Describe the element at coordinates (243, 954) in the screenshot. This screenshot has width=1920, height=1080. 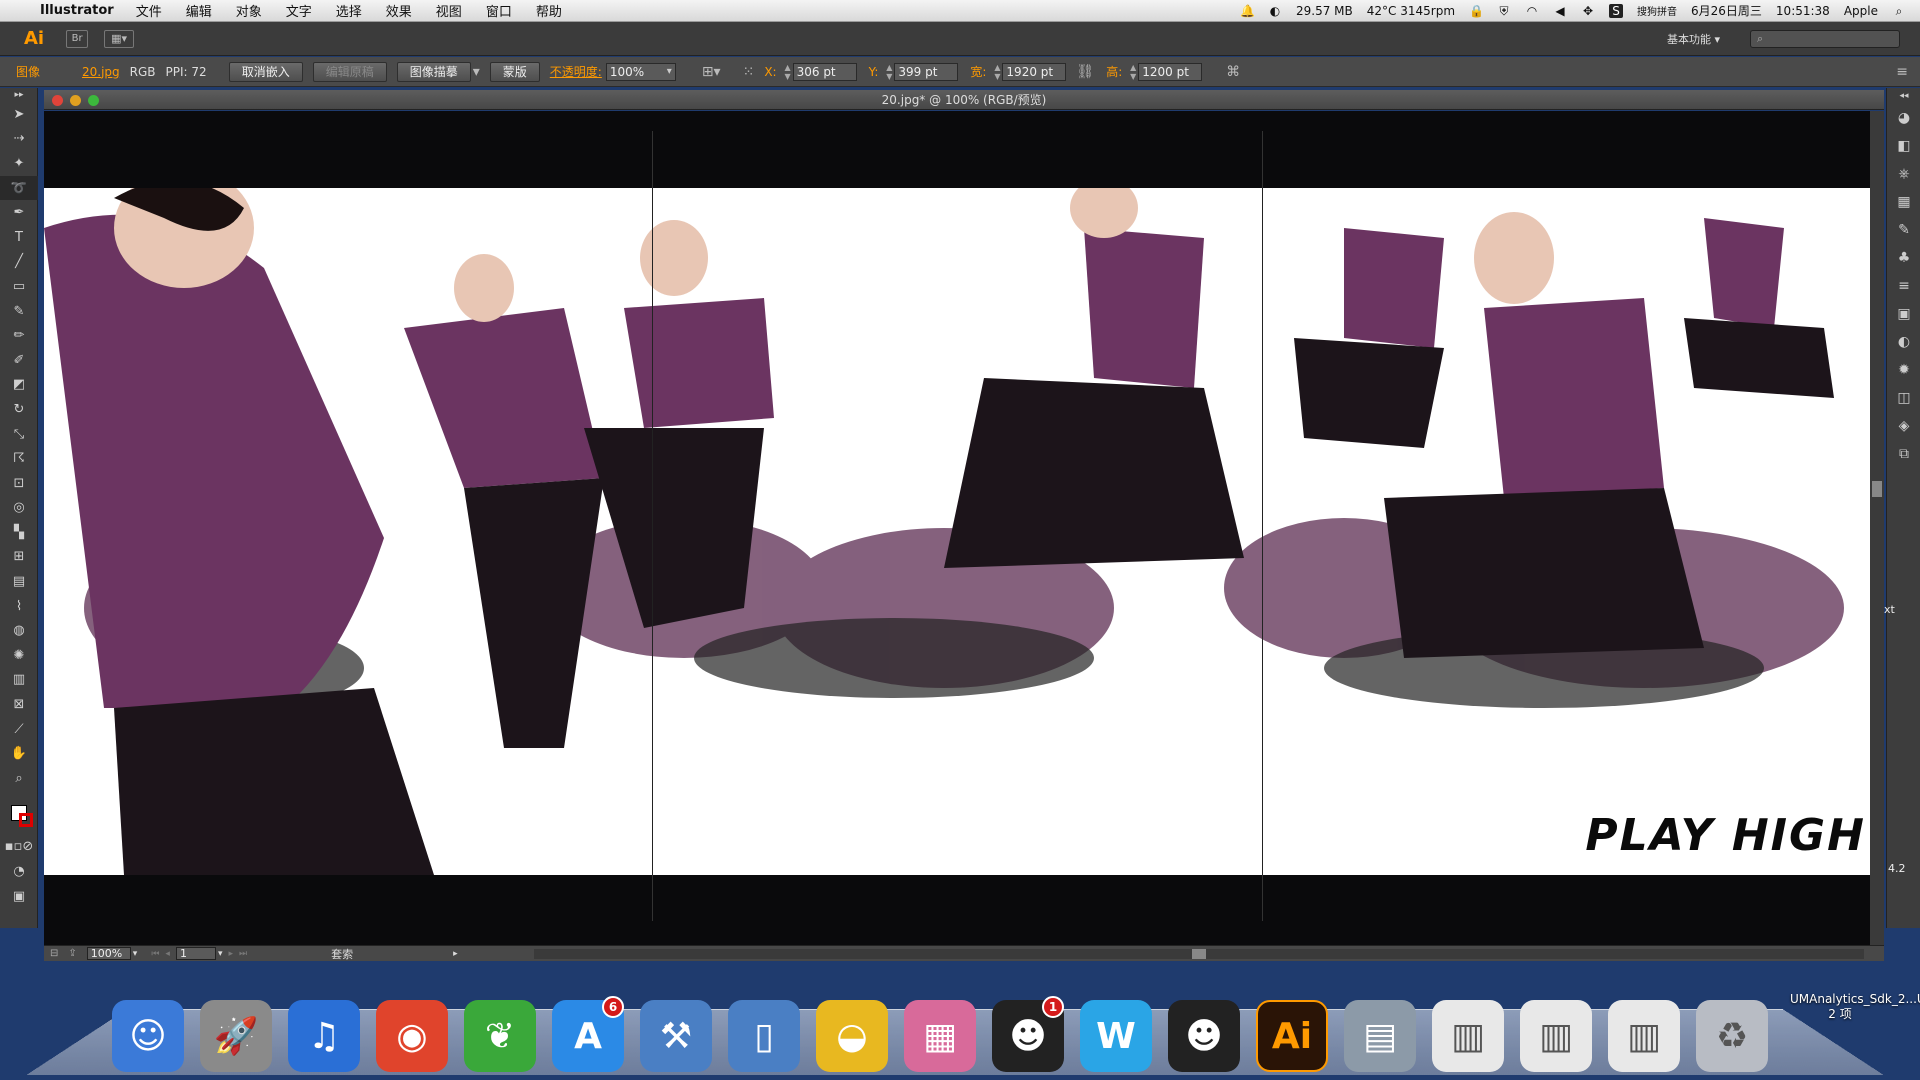
I see `last-artboard-icon: ⏭` at that location.